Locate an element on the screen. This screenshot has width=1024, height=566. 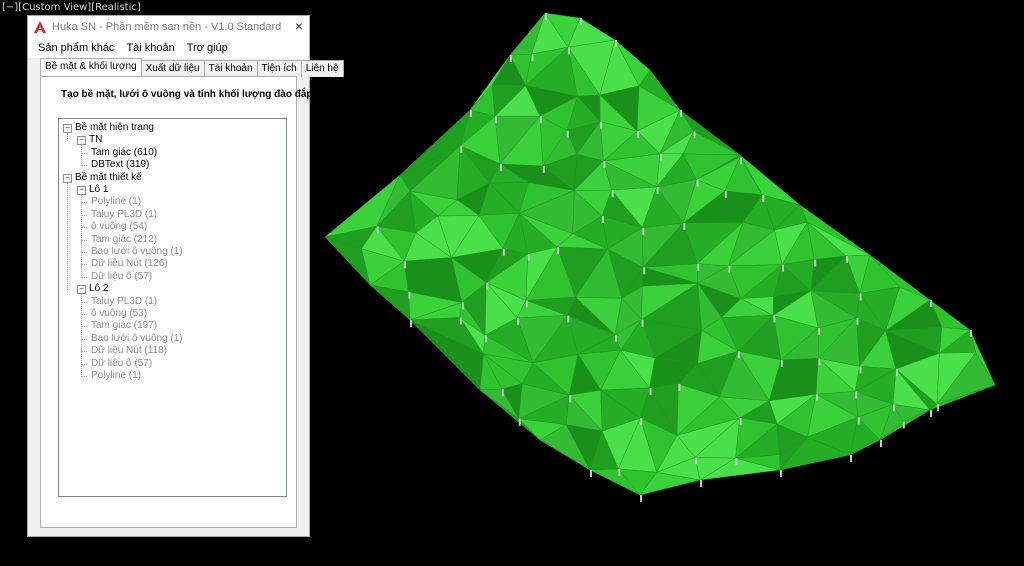
menu-bar: Sản phẩm khác Tài khoản Trợ giúp is located at coordinates (168, 48).